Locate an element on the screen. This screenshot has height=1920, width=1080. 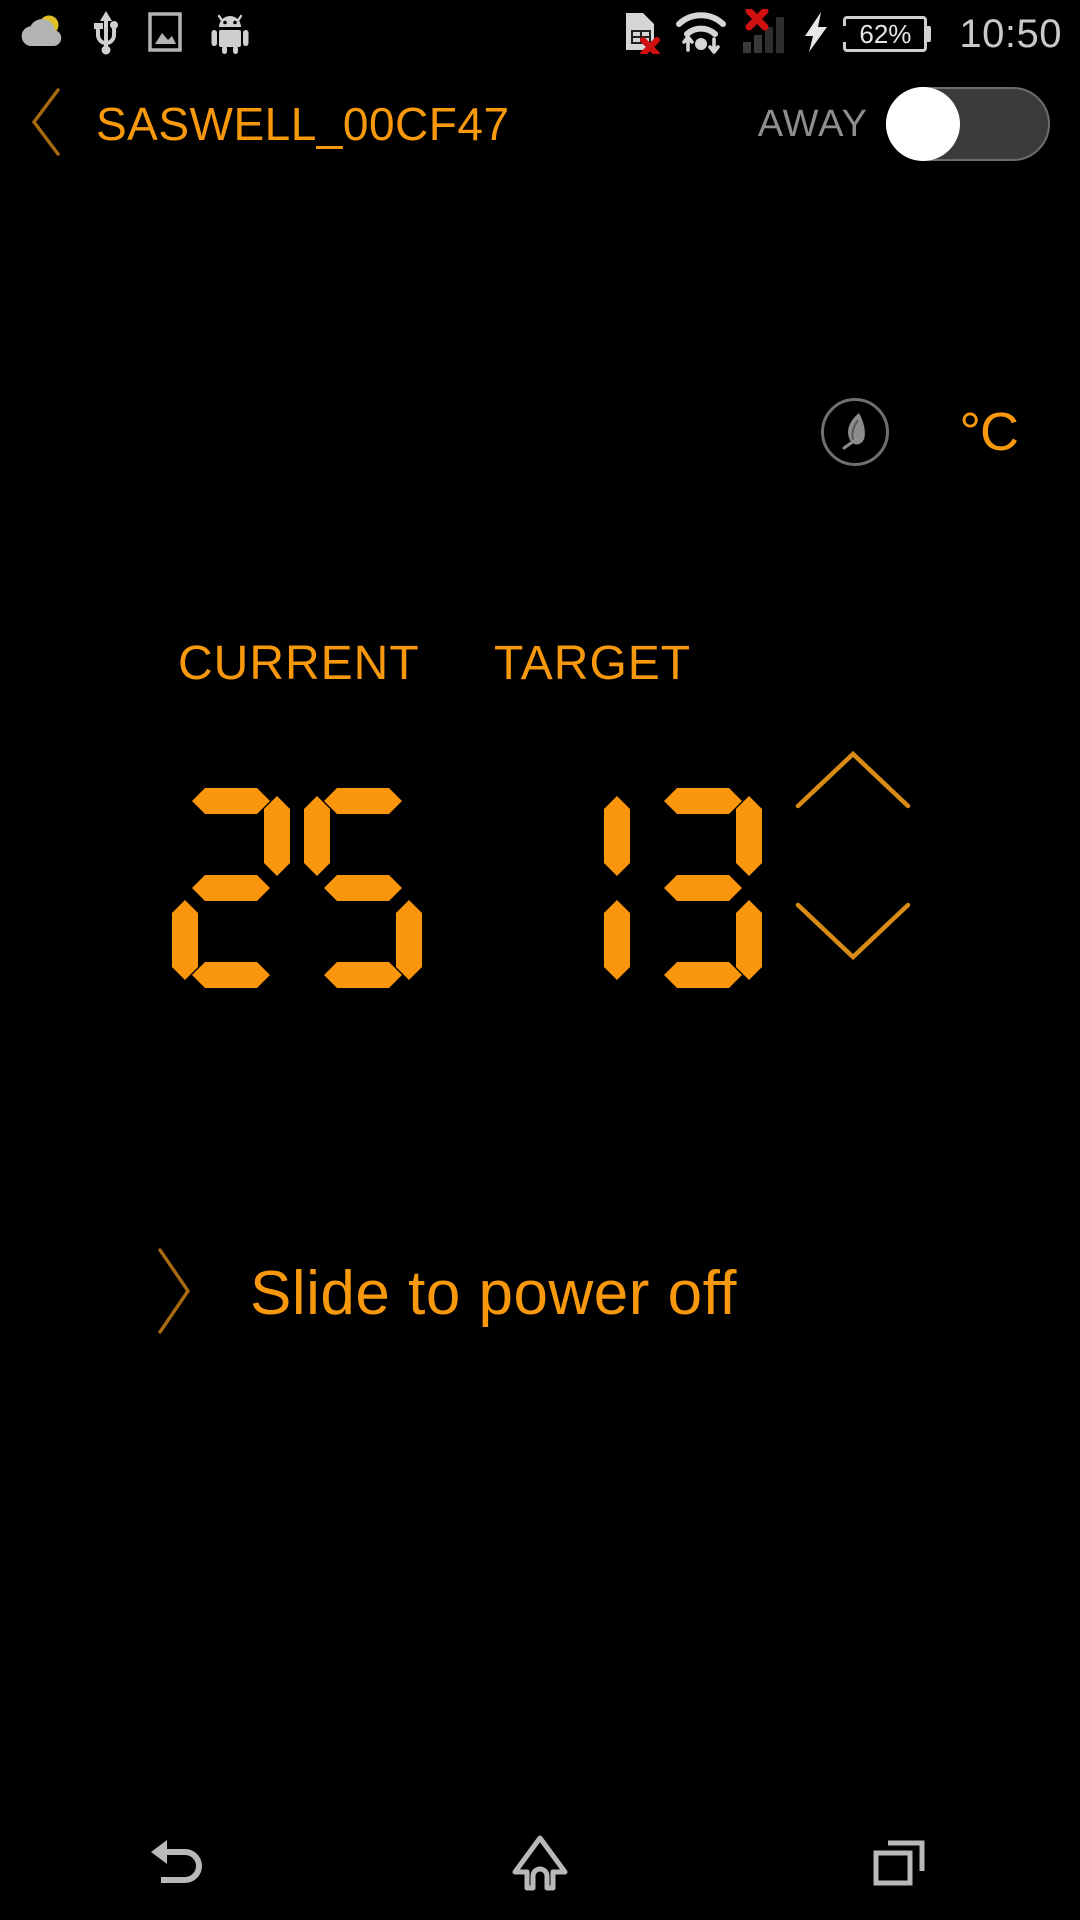
home-icon is located at coordinates (540, 1865).